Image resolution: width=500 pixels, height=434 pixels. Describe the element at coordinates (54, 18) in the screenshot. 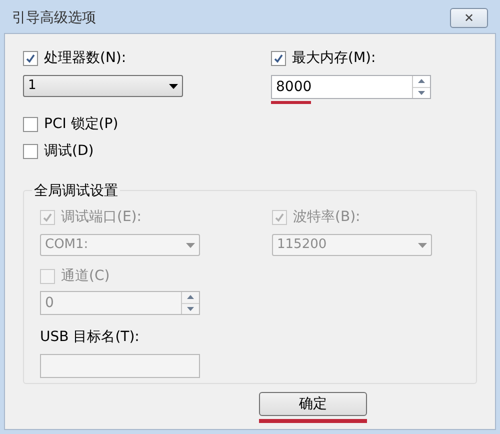

I see `window-title: 引导高级选项` at that location.